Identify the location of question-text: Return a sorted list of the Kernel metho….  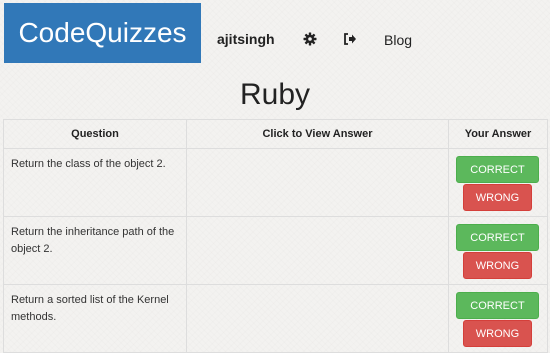
(90, 308).